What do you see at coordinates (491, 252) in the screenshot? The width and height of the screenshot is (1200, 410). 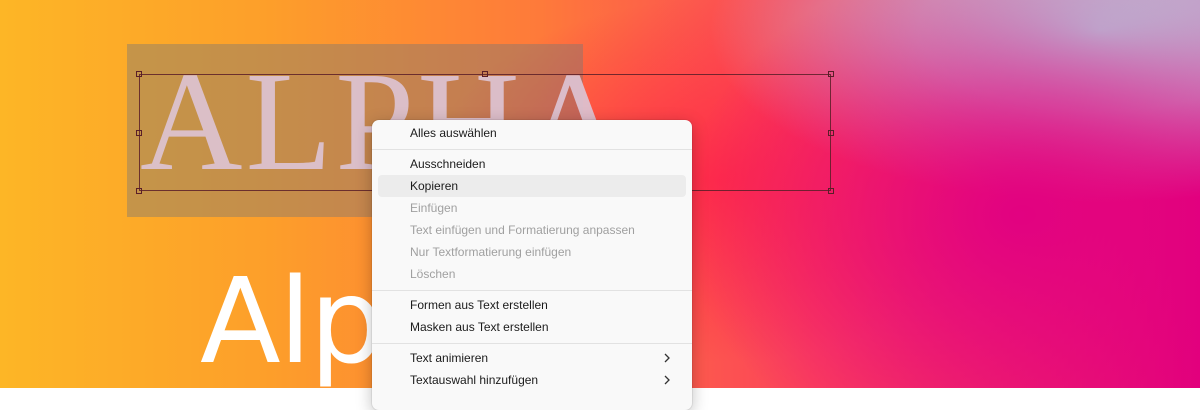 I see `menu-item-paste-formatting-only: Nur Textformatierung einfügen` at bounding box center [491, 252].